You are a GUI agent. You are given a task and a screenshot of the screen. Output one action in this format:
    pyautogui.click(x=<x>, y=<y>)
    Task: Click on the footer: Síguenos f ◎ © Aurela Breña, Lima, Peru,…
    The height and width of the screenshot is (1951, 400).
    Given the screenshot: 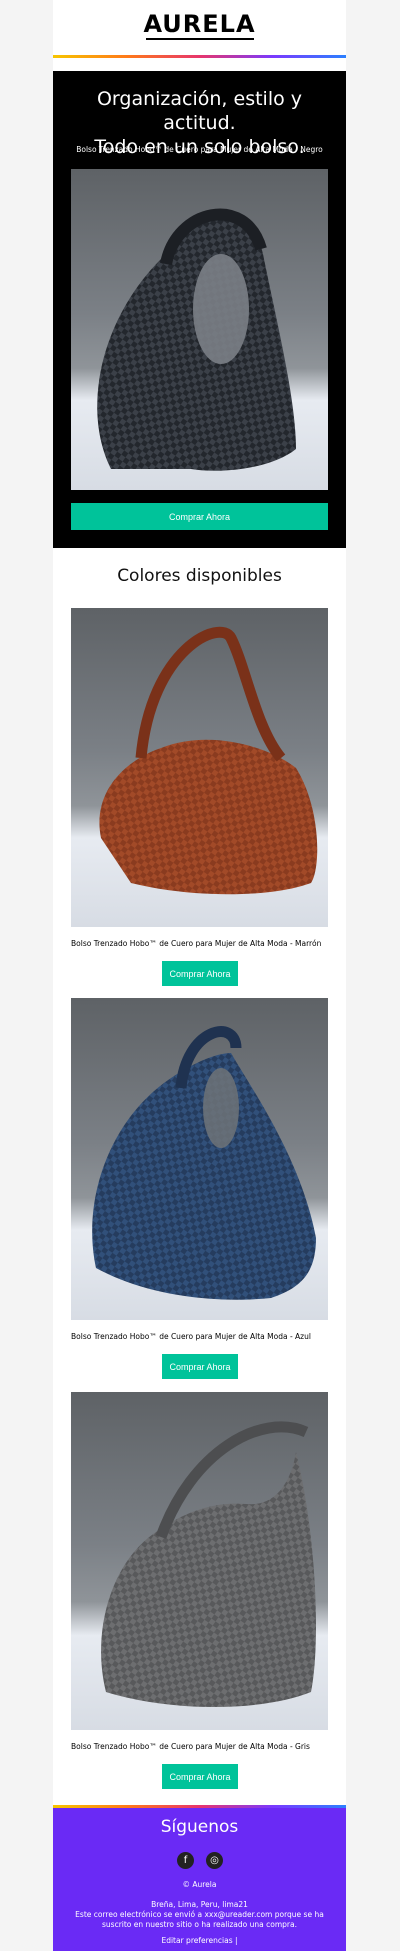 What is the action you would take?
    pyautogui.click(x=199, y=1879)
    